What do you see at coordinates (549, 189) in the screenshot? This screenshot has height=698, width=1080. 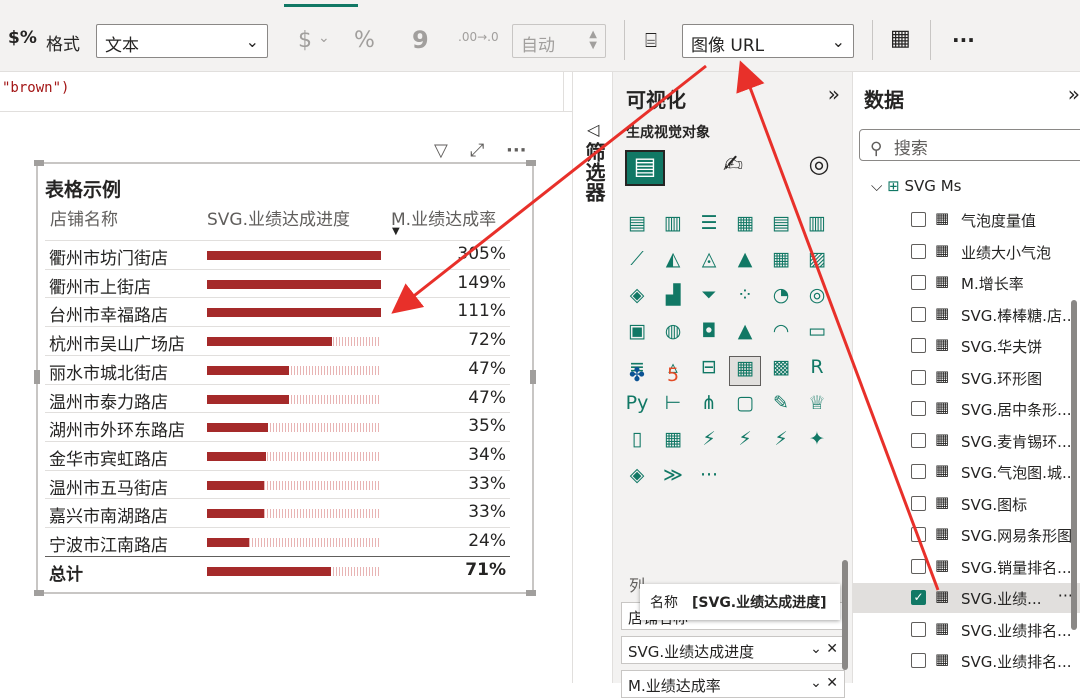 I see `arrow-to-table` at bounding box center [549, 189].